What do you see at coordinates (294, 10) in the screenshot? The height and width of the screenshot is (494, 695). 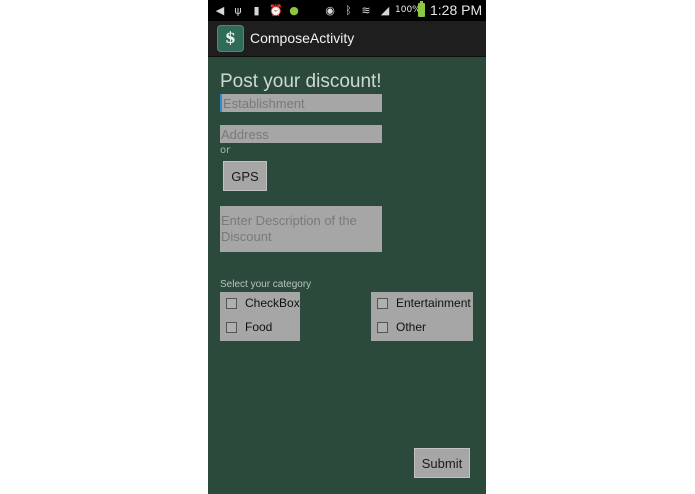 I see `android-icon: ●` at bounding box center [294, 10].